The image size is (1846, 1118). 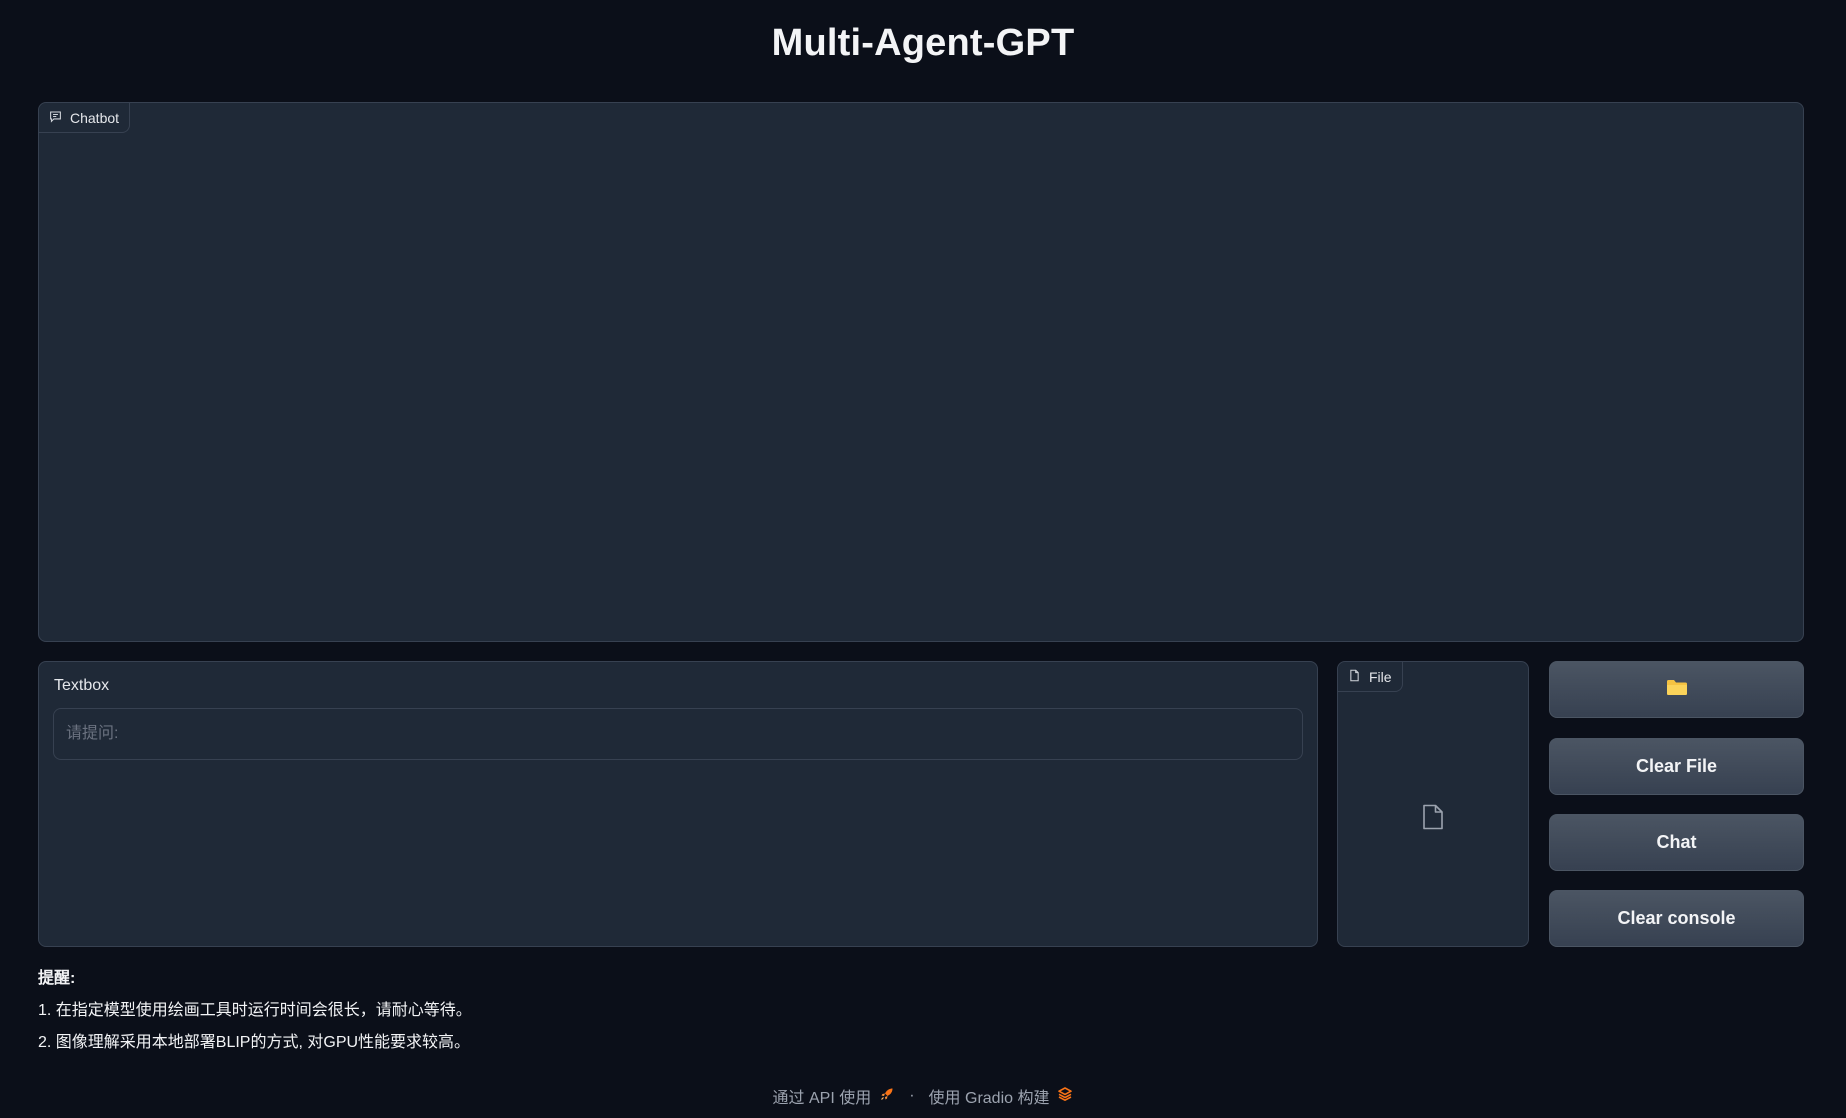 I want to click on note-item: 2. 图像理解采用本地部署BLIP的方式, 对GPU性能要求较高。, so click(x=254, y=1042).